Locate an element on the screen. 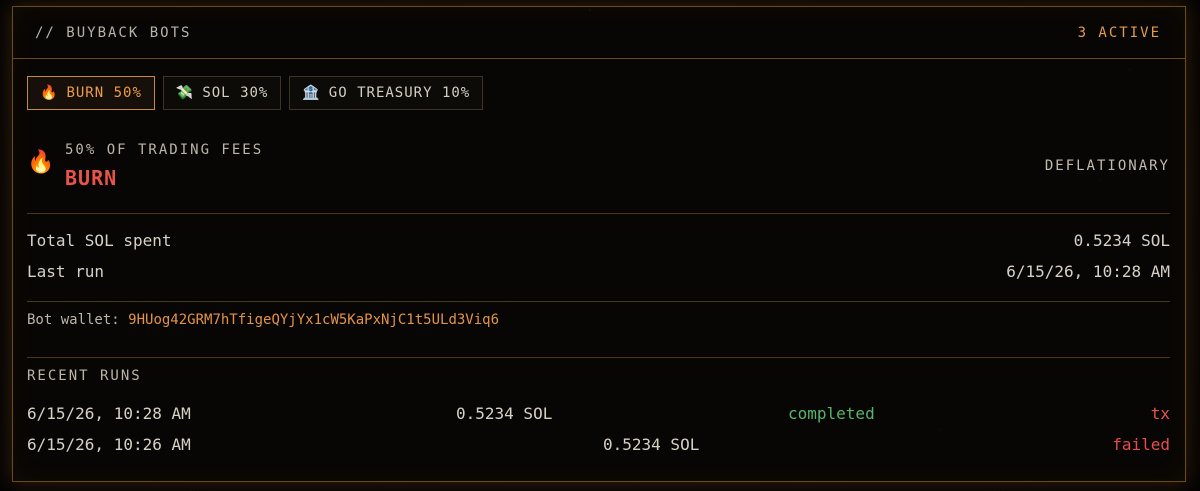  tab-go-treasury: 🏦 GO TREASURY 10% is located at coordinates (386, 93).